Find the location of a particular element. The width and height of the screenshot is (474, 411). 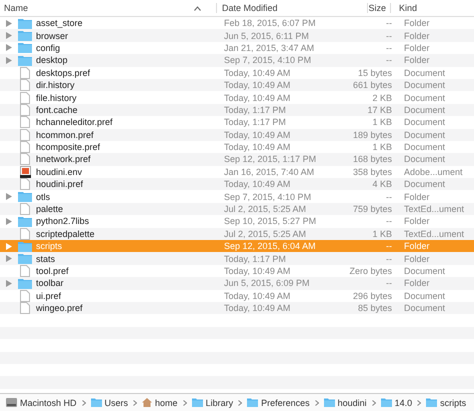

file-row: hnetwork.pref Sep 12, 2015, 1:17 PM 168 bytes Document is located at coordinates (237, 159).